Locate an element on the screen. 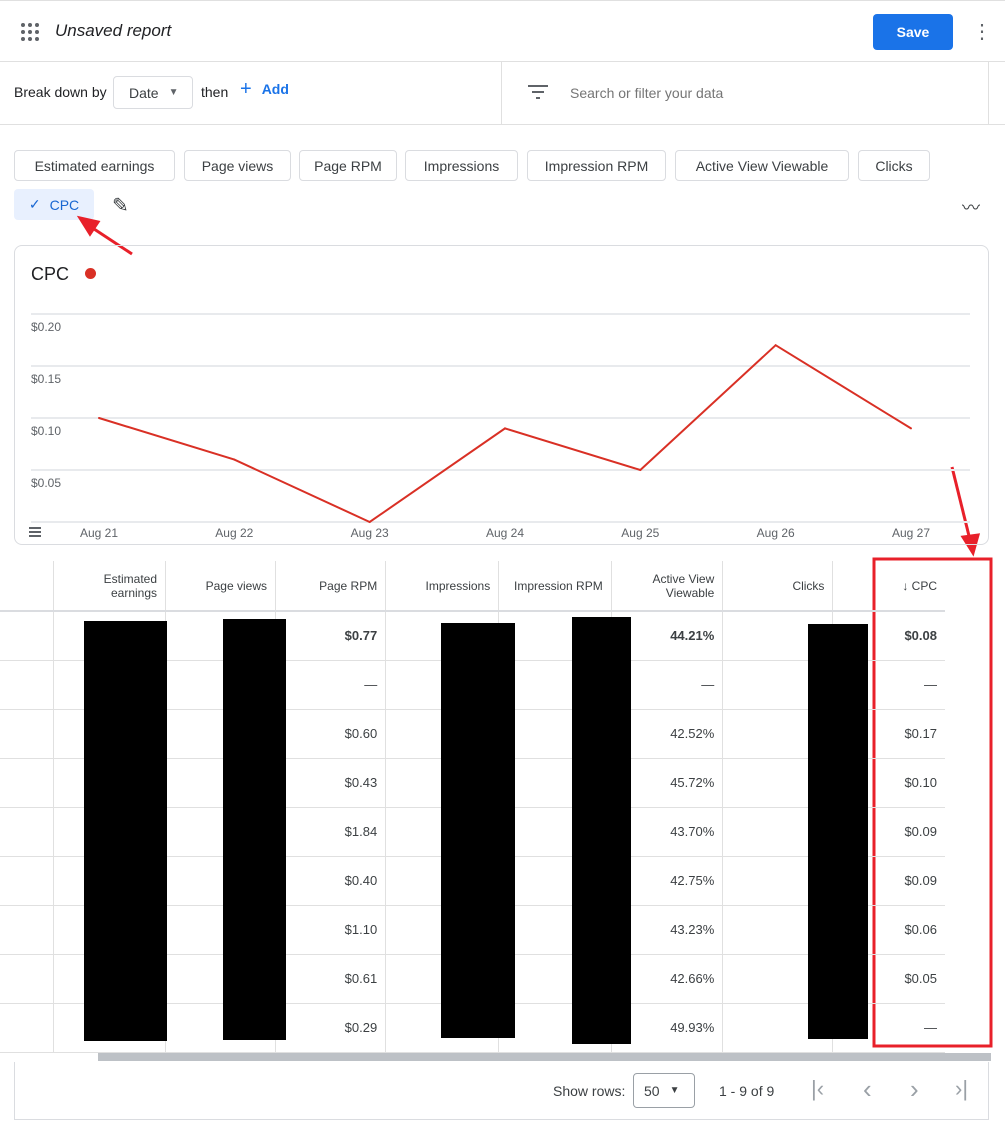 This screenshot has height=1125, width=1005. y-tick-label: $0.20 is located at coordinates (46, 327).